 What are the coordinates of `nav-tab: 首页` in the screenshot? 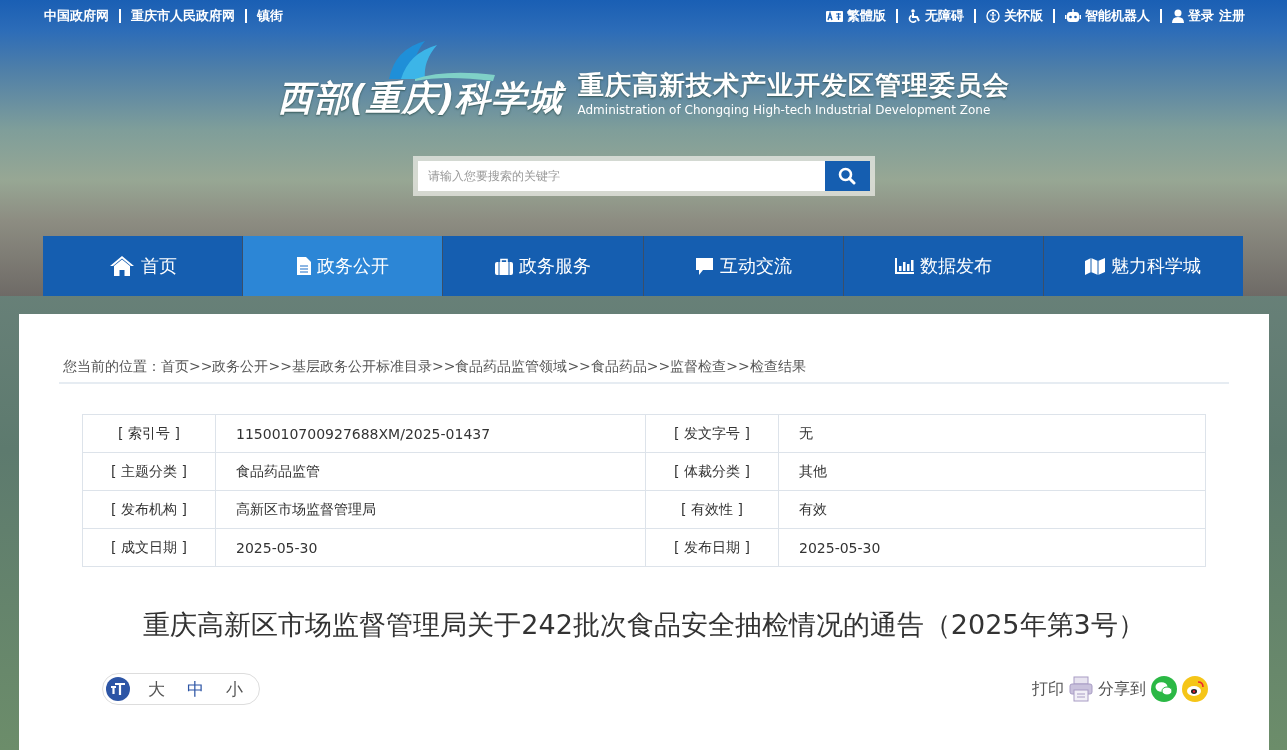 It's located at (143, 266).